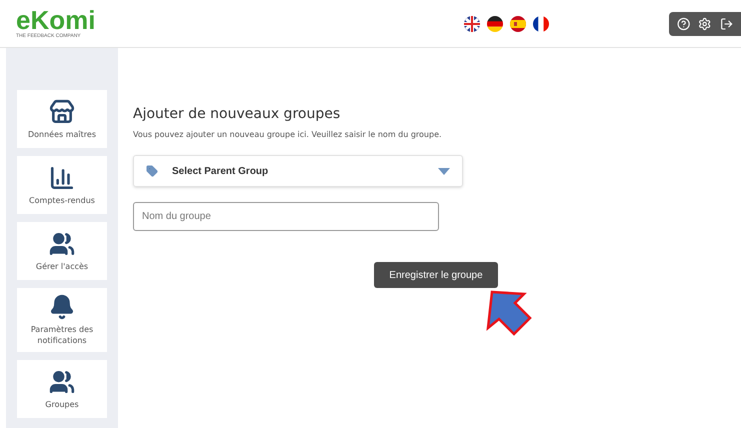 This screenshot has height=428, width=741. What do you see at coordinates (286, 216) in the screenshot?
I see `group-name-field: Nom du groupe` at bounding box center [286, 216].